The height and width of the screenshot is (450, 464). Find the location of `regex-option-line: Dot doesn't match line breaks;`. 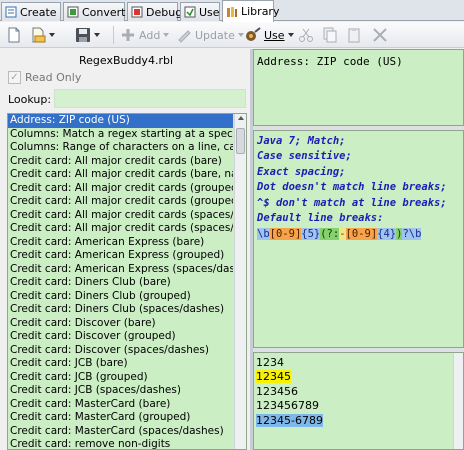

regex-option-line: Dot doesn't match line breaks; is located at coordinates (352, 187).